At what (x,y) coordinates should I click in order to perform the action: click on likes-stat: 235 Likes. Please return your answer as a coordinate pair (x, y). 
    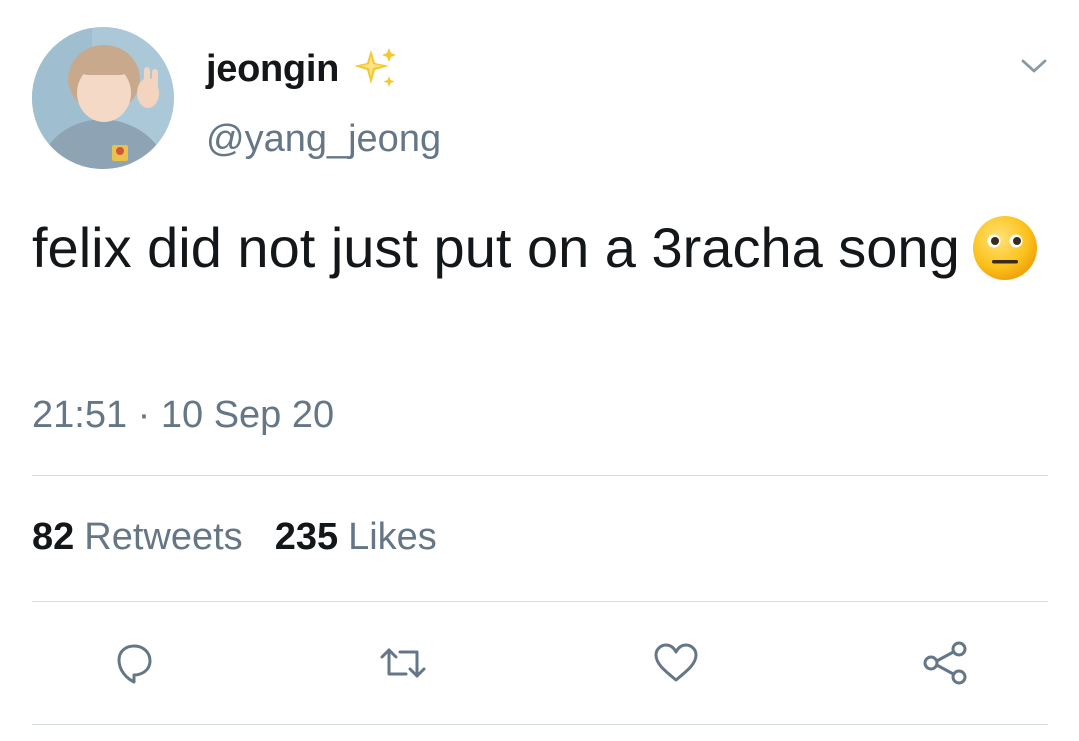
    Looking at the image, I should click on (356, 537).